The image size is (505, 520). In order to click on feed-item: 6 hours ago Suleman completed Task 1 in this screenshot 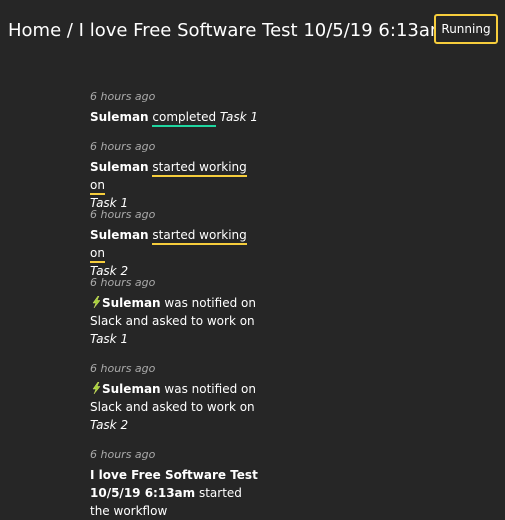, I will do `click(175, 108)`.